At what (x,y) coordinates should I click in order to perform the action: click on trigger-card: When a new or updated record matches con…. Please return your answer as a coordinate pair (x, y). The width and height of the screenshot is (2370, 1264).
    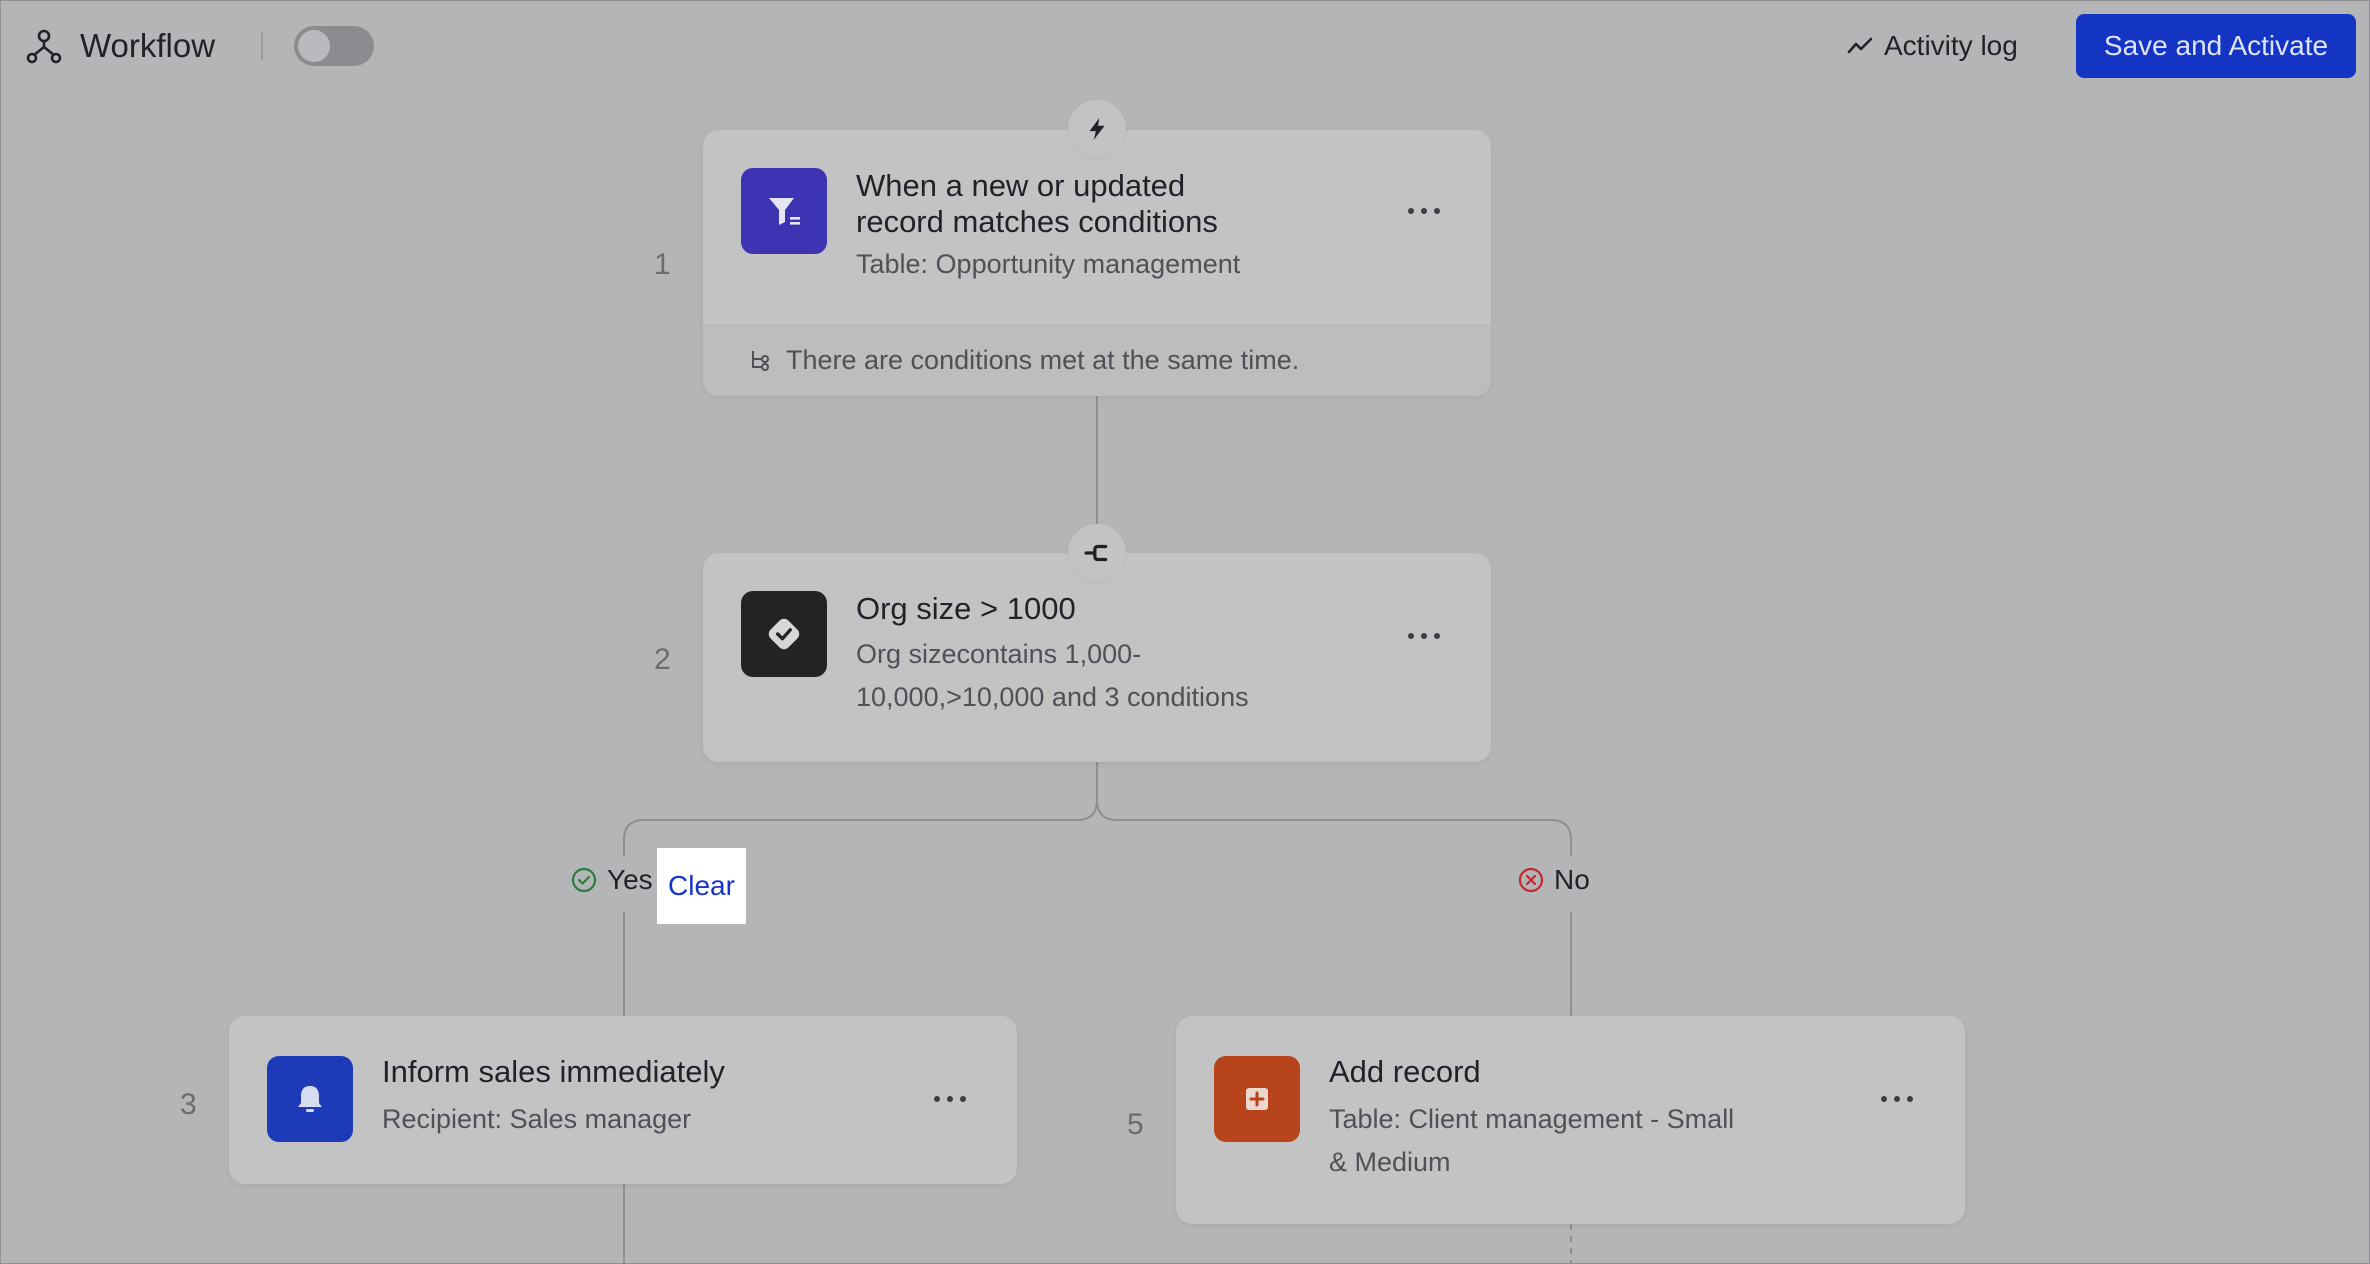
    Looking at the image, I should click on (1097, 263).